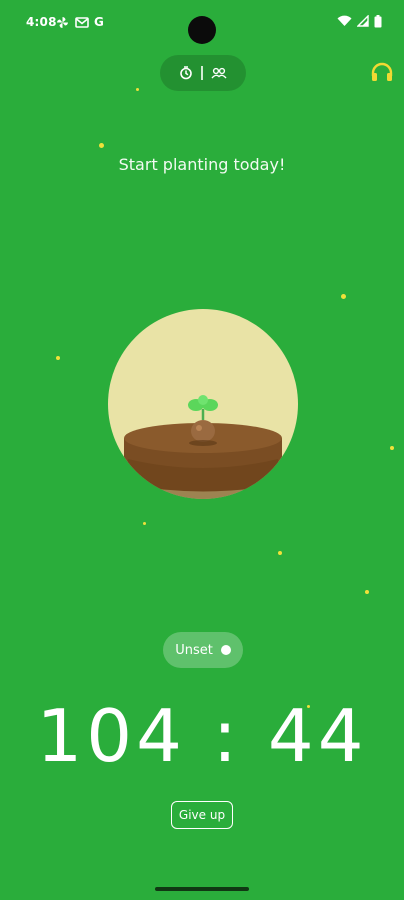  Describe the element at coordinates (202, 815) in the screenshot. I see `give-up-button: Give up` at that location.